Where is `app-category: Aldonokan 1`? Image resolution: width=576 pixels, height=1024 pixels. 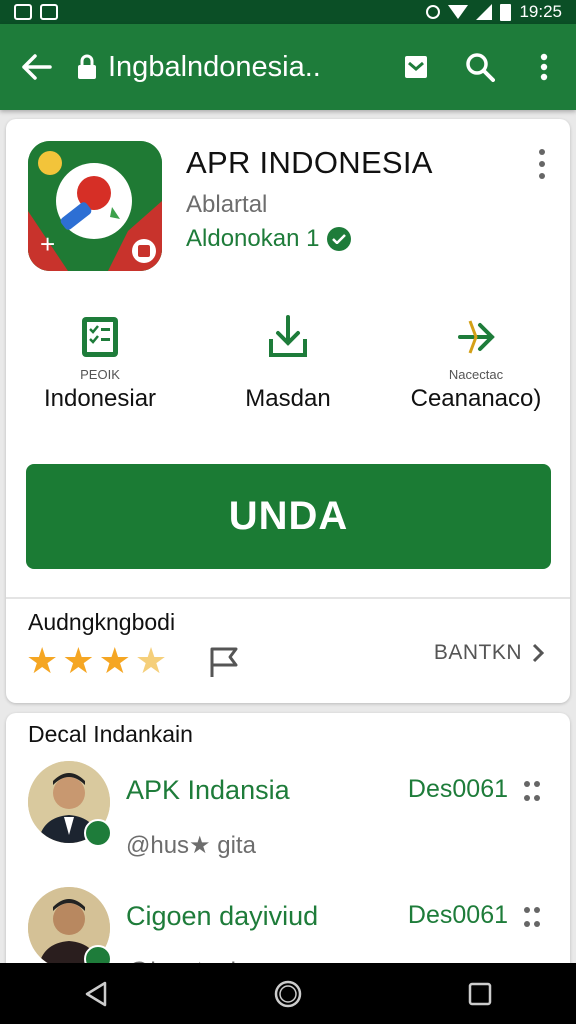
app-category: Aldonokan 1 is located at coordinates (269, 239).